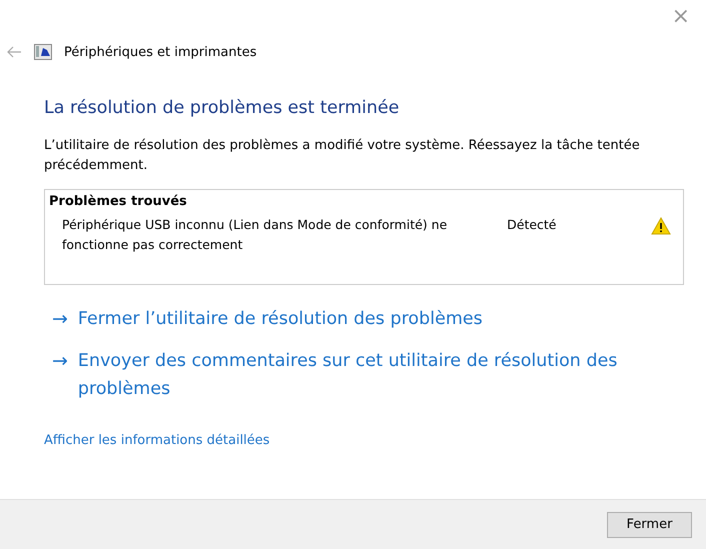 Image resolution: width=706 pixels, height=549 pixels. Describe the element at coordinates (342, 156) in the screenshot. I see `description-text: L’utilitaire de résolution des problèmes a modifié votre système. Réessayez la tâche tentée précédemment.` at that location.